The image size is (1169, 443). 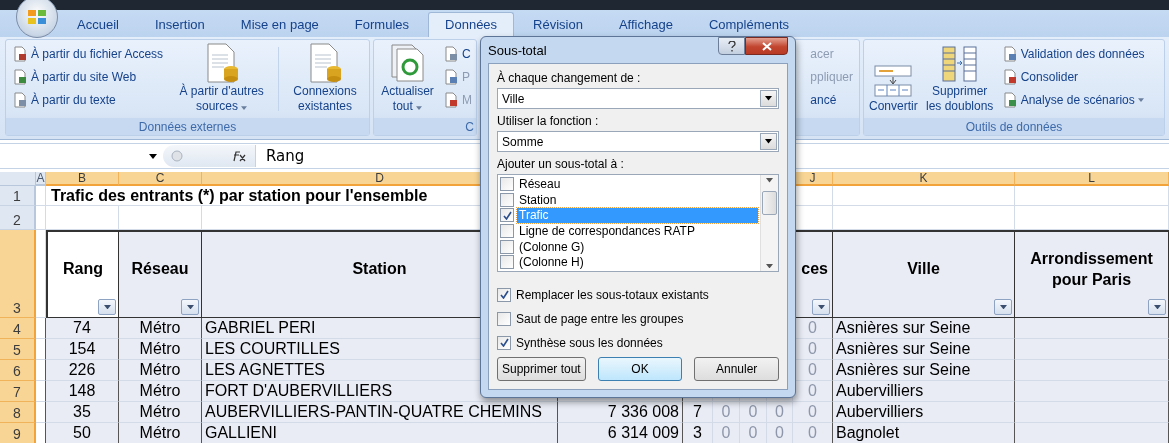 I want to click on ribbon-button: Validation des données, so click(x=1073, y=53).